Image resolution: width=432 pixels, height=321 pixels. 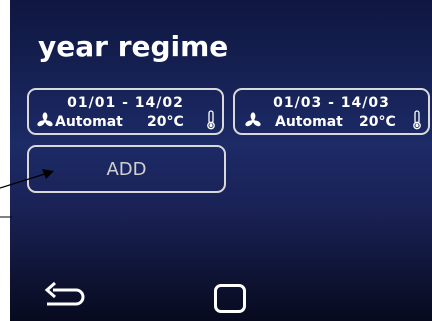 What do you see at coordinates (65, 295) in the screenshot?
I see `back-arrow-icon` at bounding box center [65, 295].